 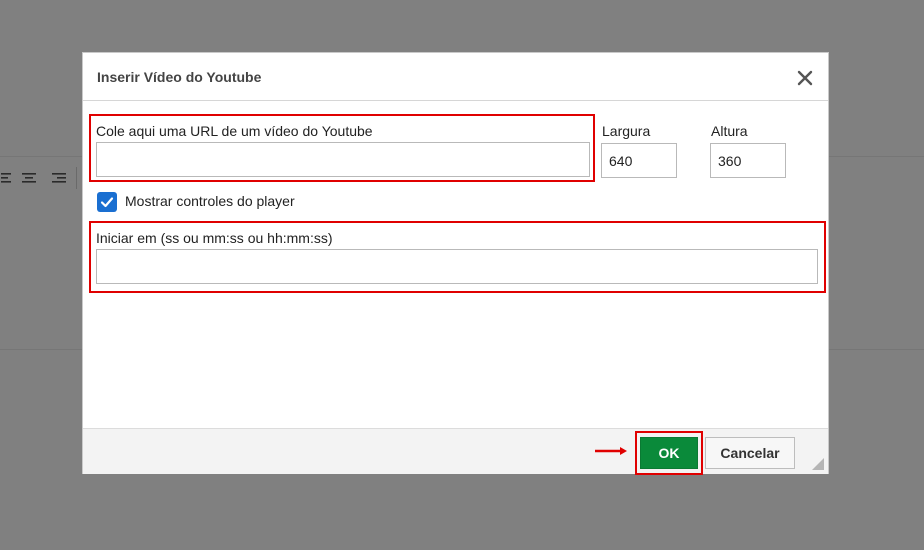 I want to click on checkmark-icon, so click(x=107, y=202).